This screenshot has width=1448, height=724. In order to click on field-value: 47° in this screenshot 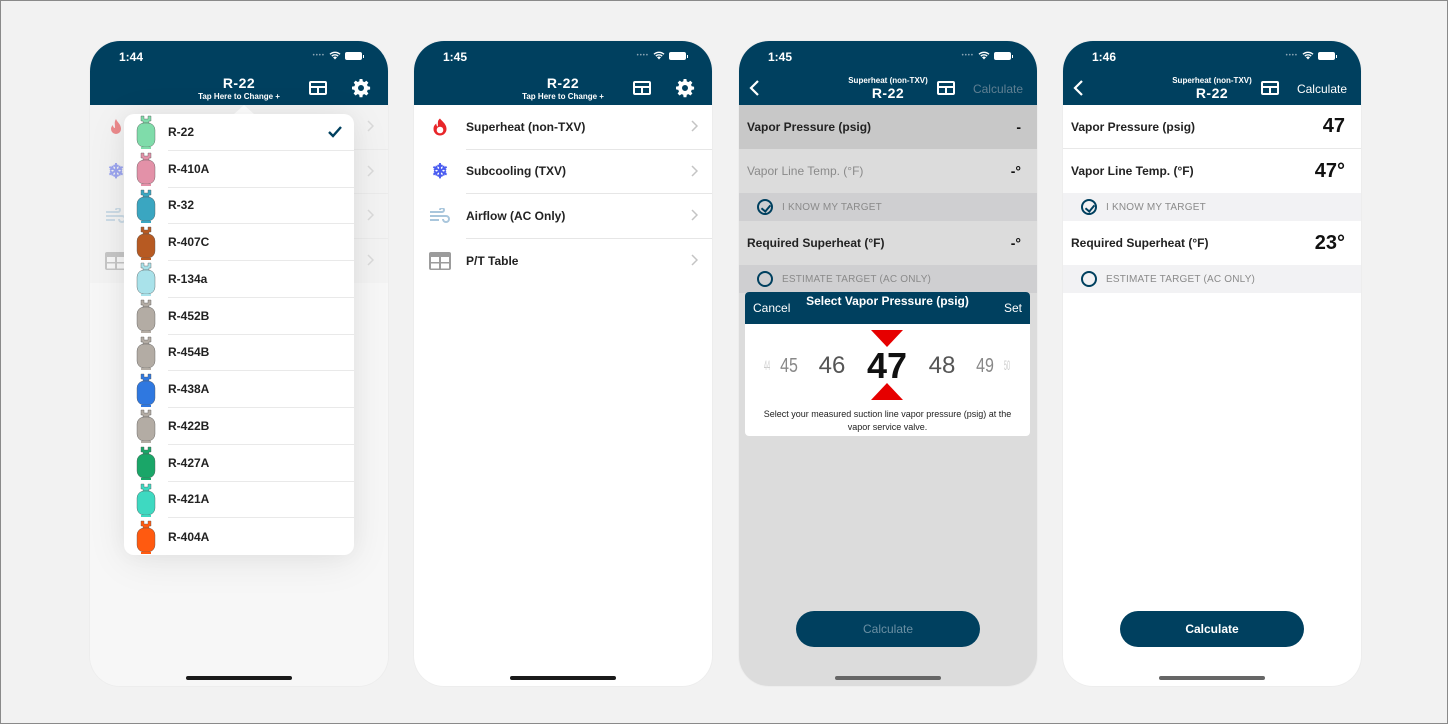, I will do `click(1329, 170)`.